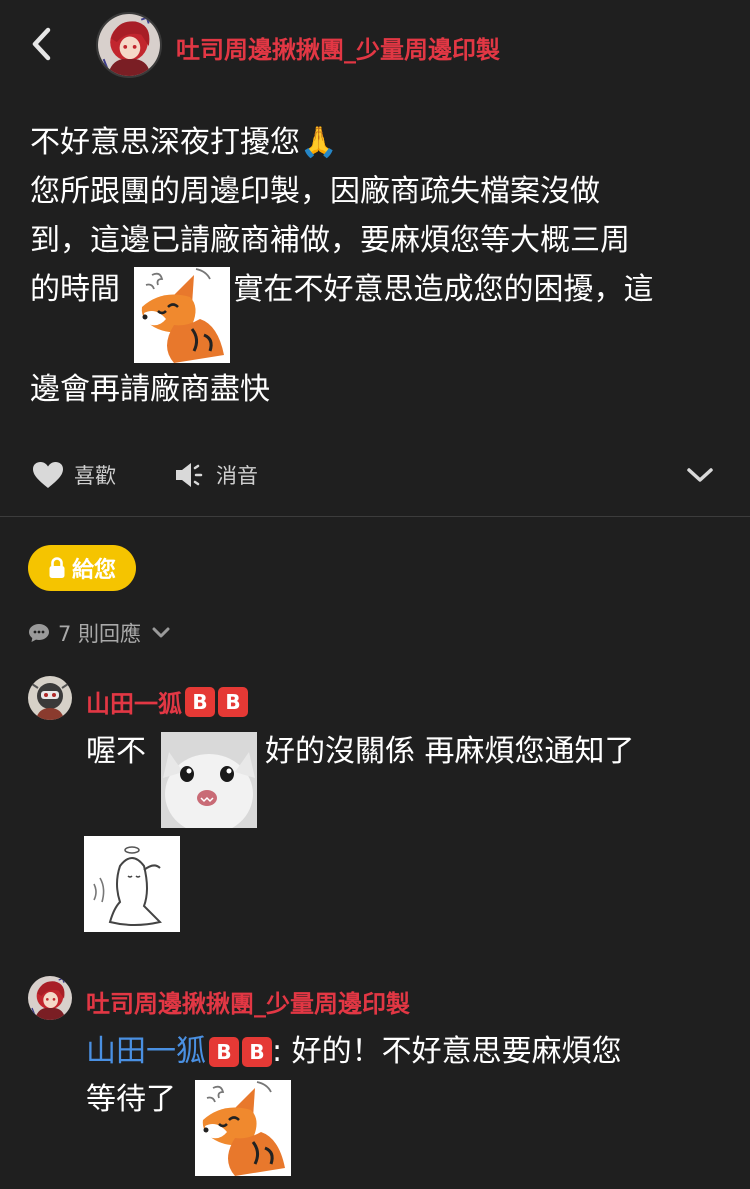 The height and width of the screenshot is (1189, 750). I want to click on ghost-sticker, so click(132, 884).